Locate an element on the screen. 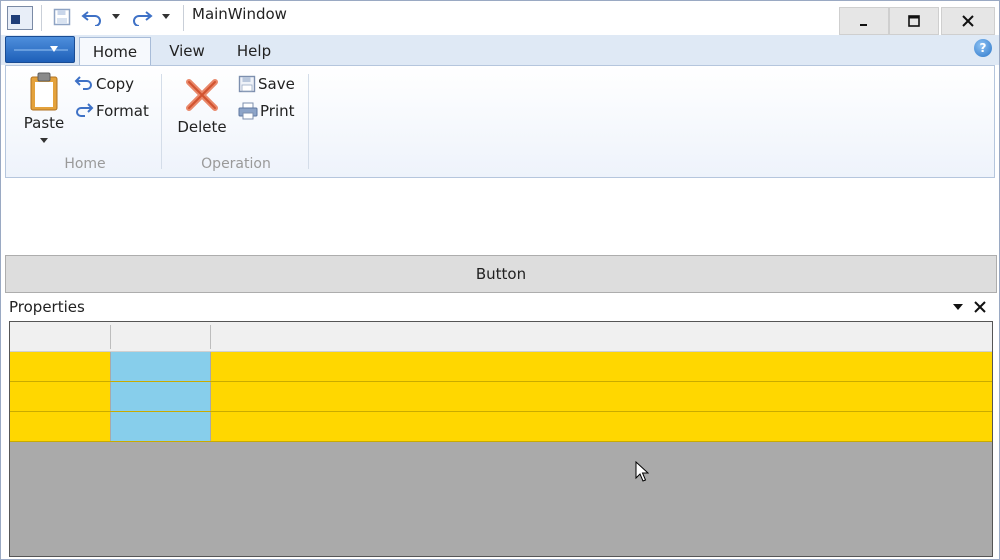 The height and width of the screenshot is (560, 1000). close-button is located at coordinates (968, 21).